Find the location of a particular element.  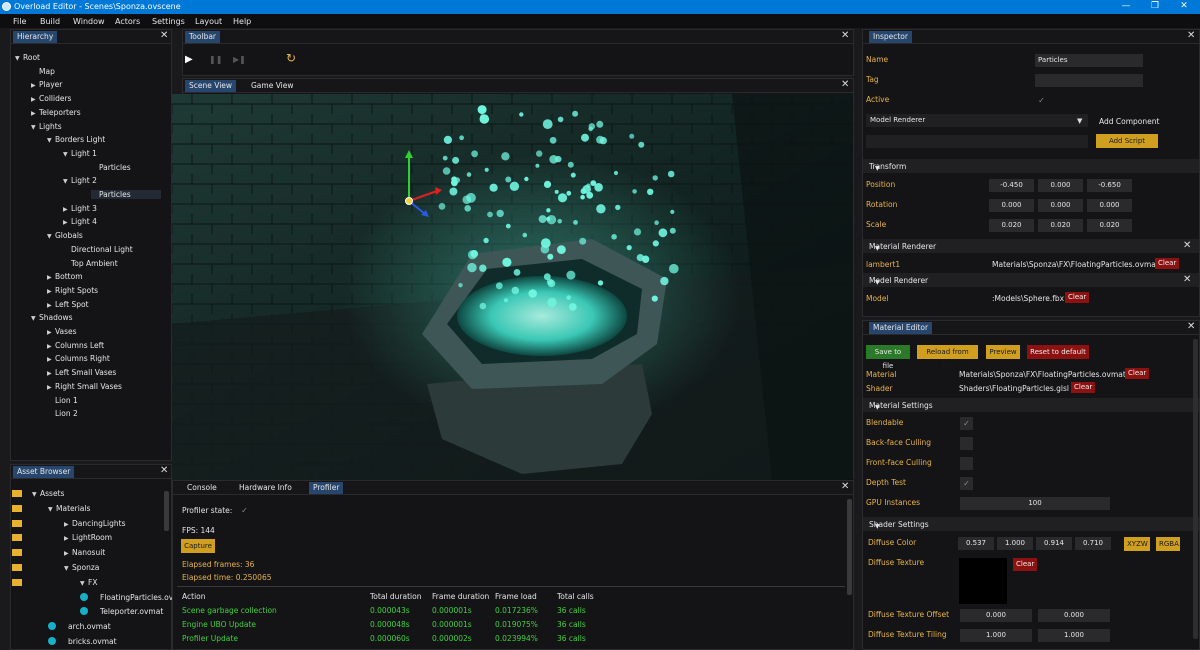

tab-hardware-info: Hardware Info is located at coordinates (265, 488).